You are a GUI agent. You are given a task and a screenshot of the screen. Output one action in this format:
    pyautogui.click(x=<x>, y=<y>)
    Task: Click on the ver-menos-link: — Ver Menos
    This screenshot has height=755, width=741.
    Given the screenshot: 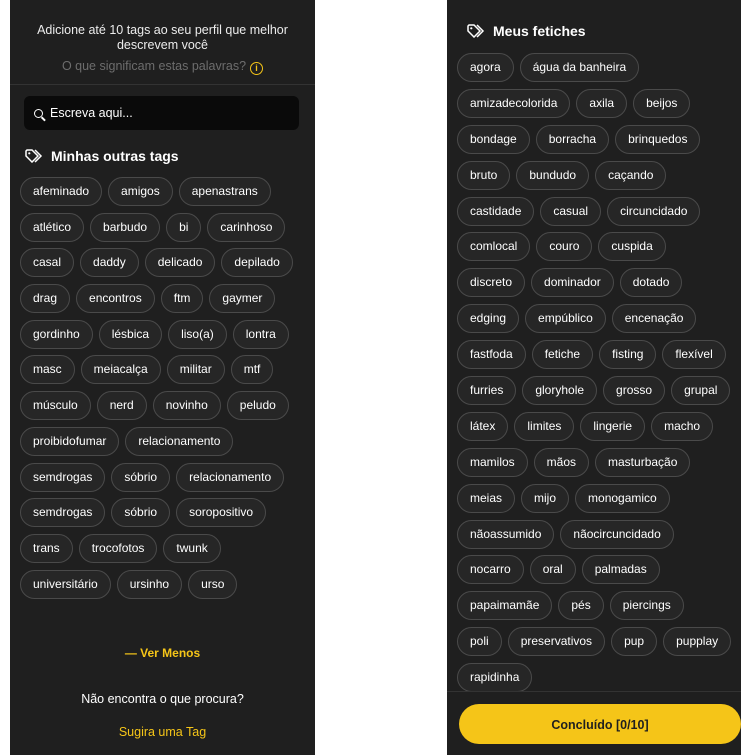 What is the action you would take?
    pyautogui.click(x=162, y=653)
    